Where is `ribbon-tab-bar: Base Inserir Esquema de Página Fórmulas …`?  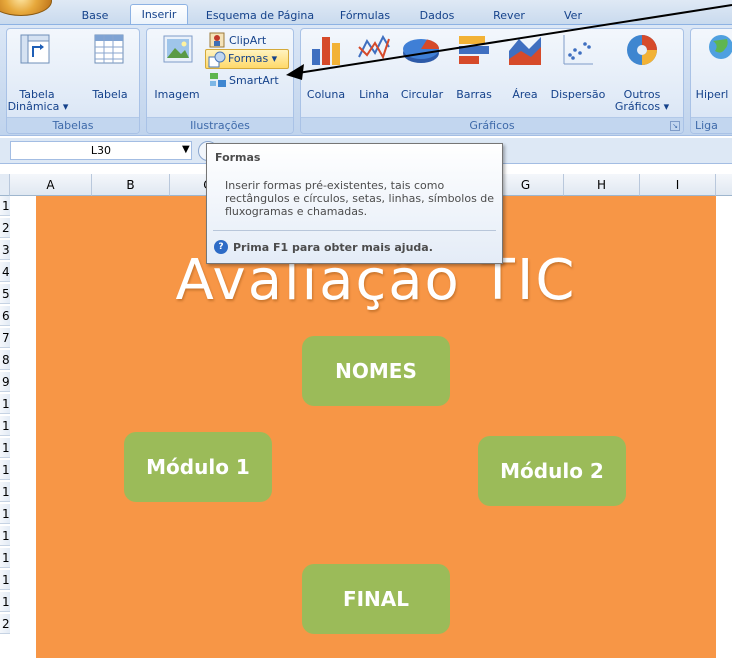 ribbon-tab-bar: Base Inserir Esquema de Página Fórmulas … is located at coordinates (366, 12).